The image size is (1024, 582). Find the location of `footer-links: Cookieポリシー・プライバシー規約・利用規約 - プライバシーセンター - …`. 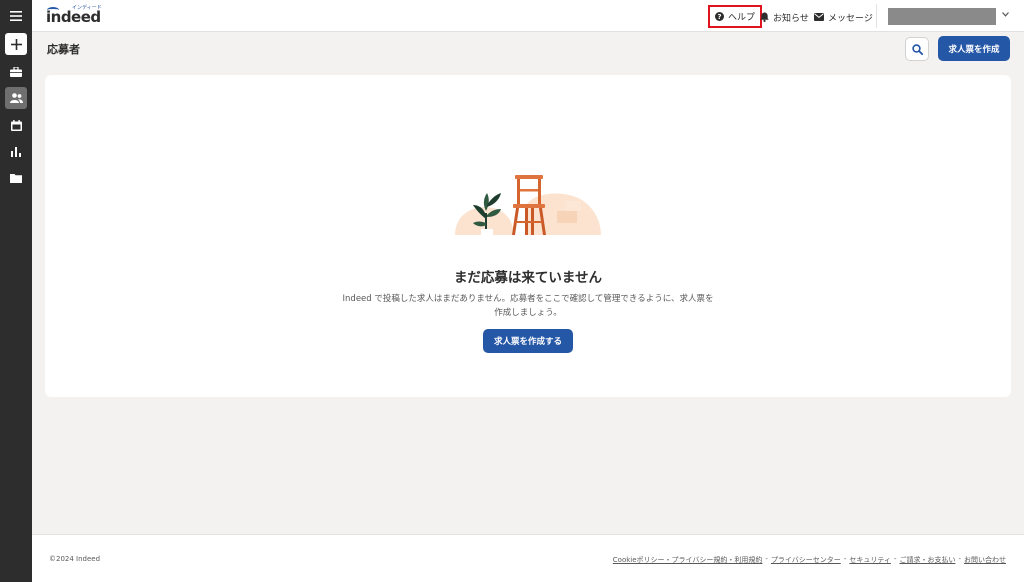

footer-links: Cookieポリシー・プライバシー規約・利用規約 - プライバシーセンター - … is located at coordinates (809, 560).